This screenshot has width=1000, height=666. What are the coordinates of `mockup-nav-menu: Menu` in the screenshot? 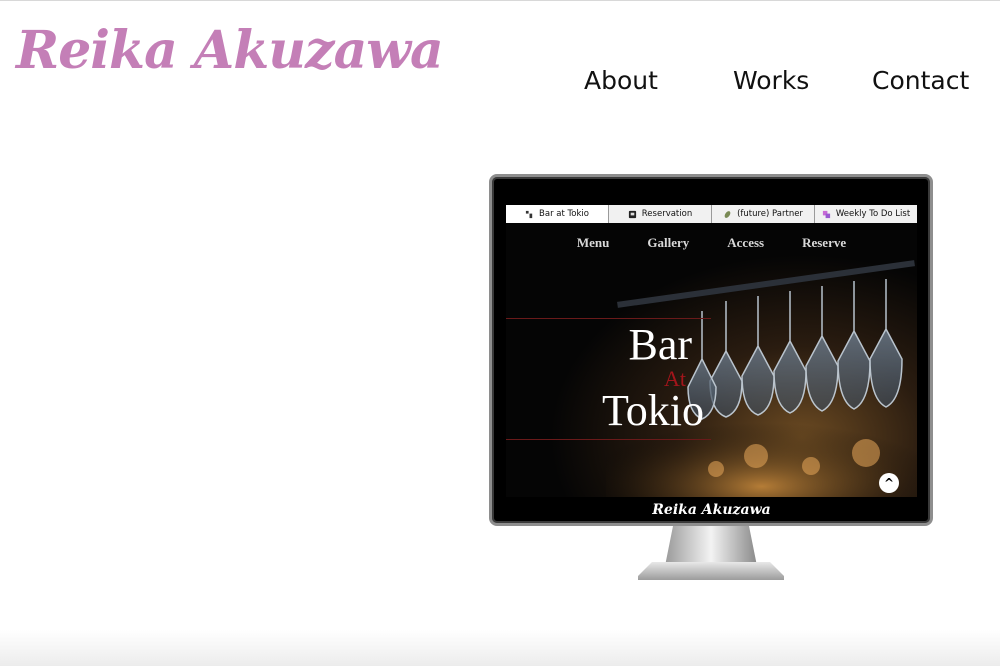 It's located at (593, 243).